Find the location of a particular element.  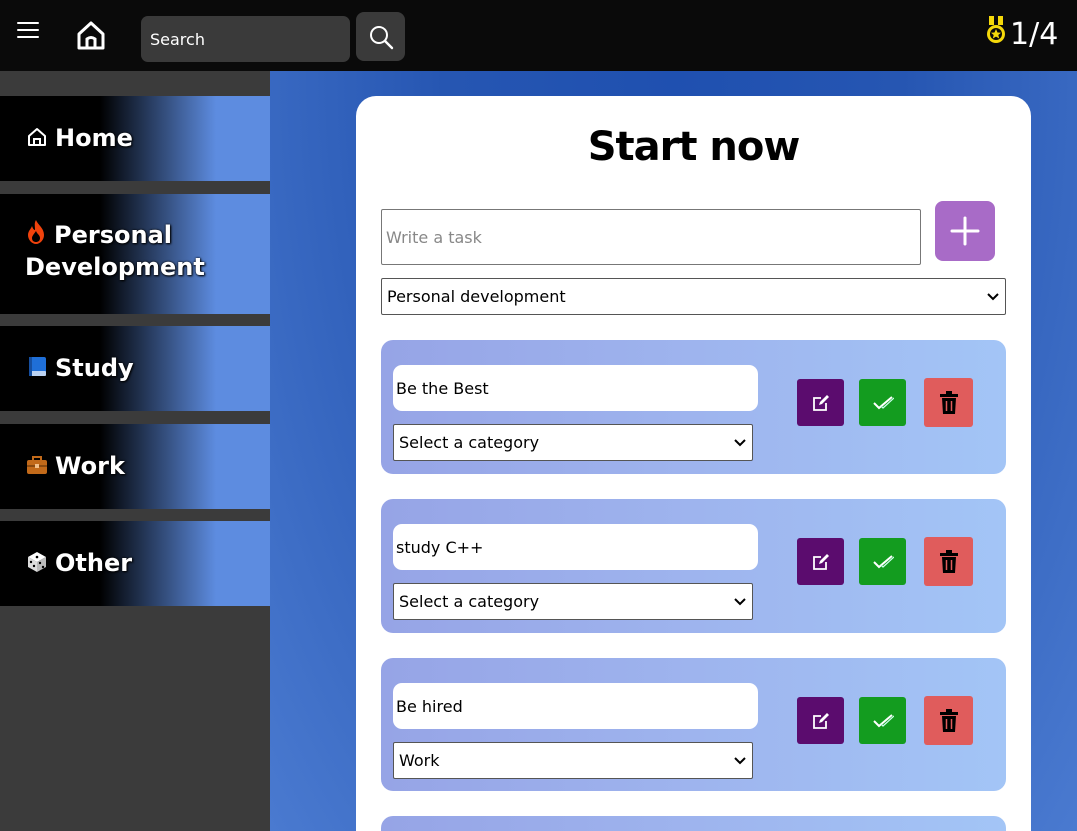

task-name-field: Be the Best is located at coordinates (575, 388).